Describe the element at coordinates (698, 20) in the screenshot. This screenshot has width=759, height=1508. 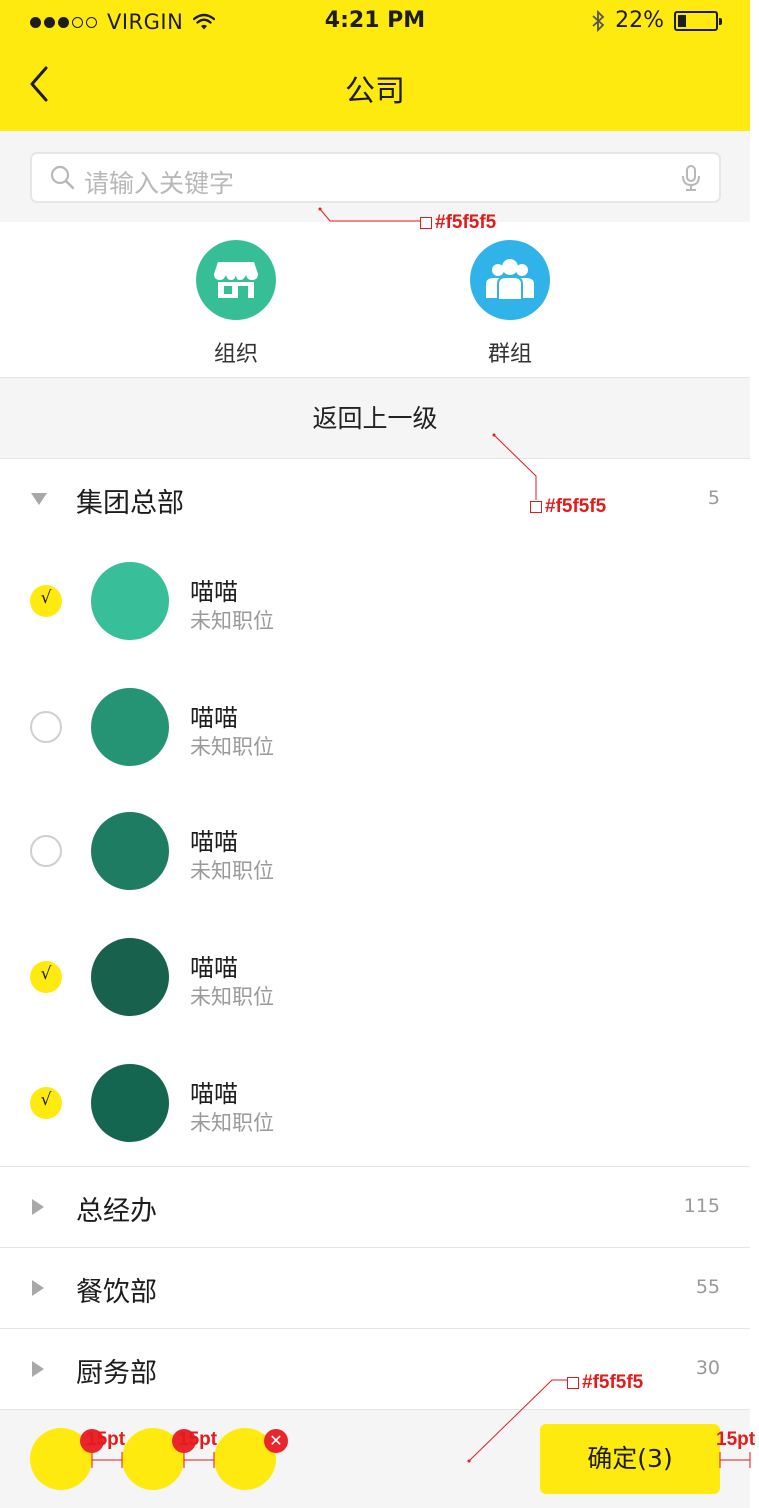
I see `battery-icon` at that location.